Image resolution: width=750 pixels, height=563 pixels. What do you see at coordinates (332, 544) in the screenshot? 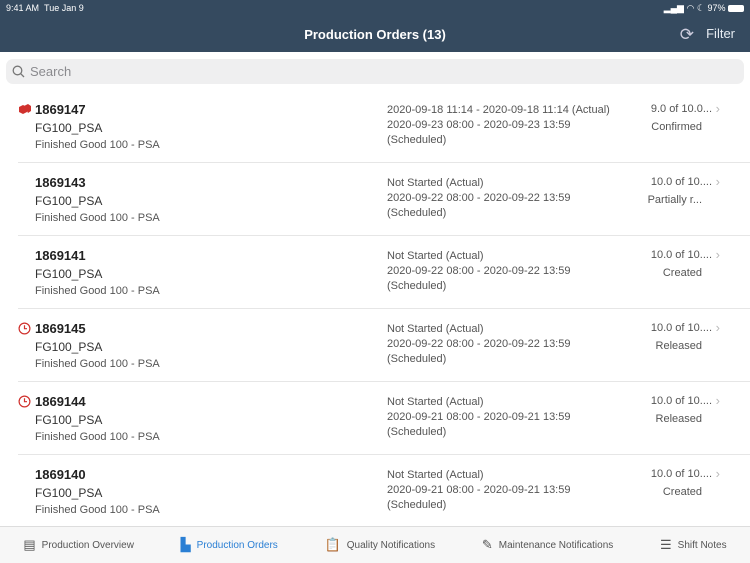
I see `clipboard-icon: 📋` at bounding box center [332, 544].